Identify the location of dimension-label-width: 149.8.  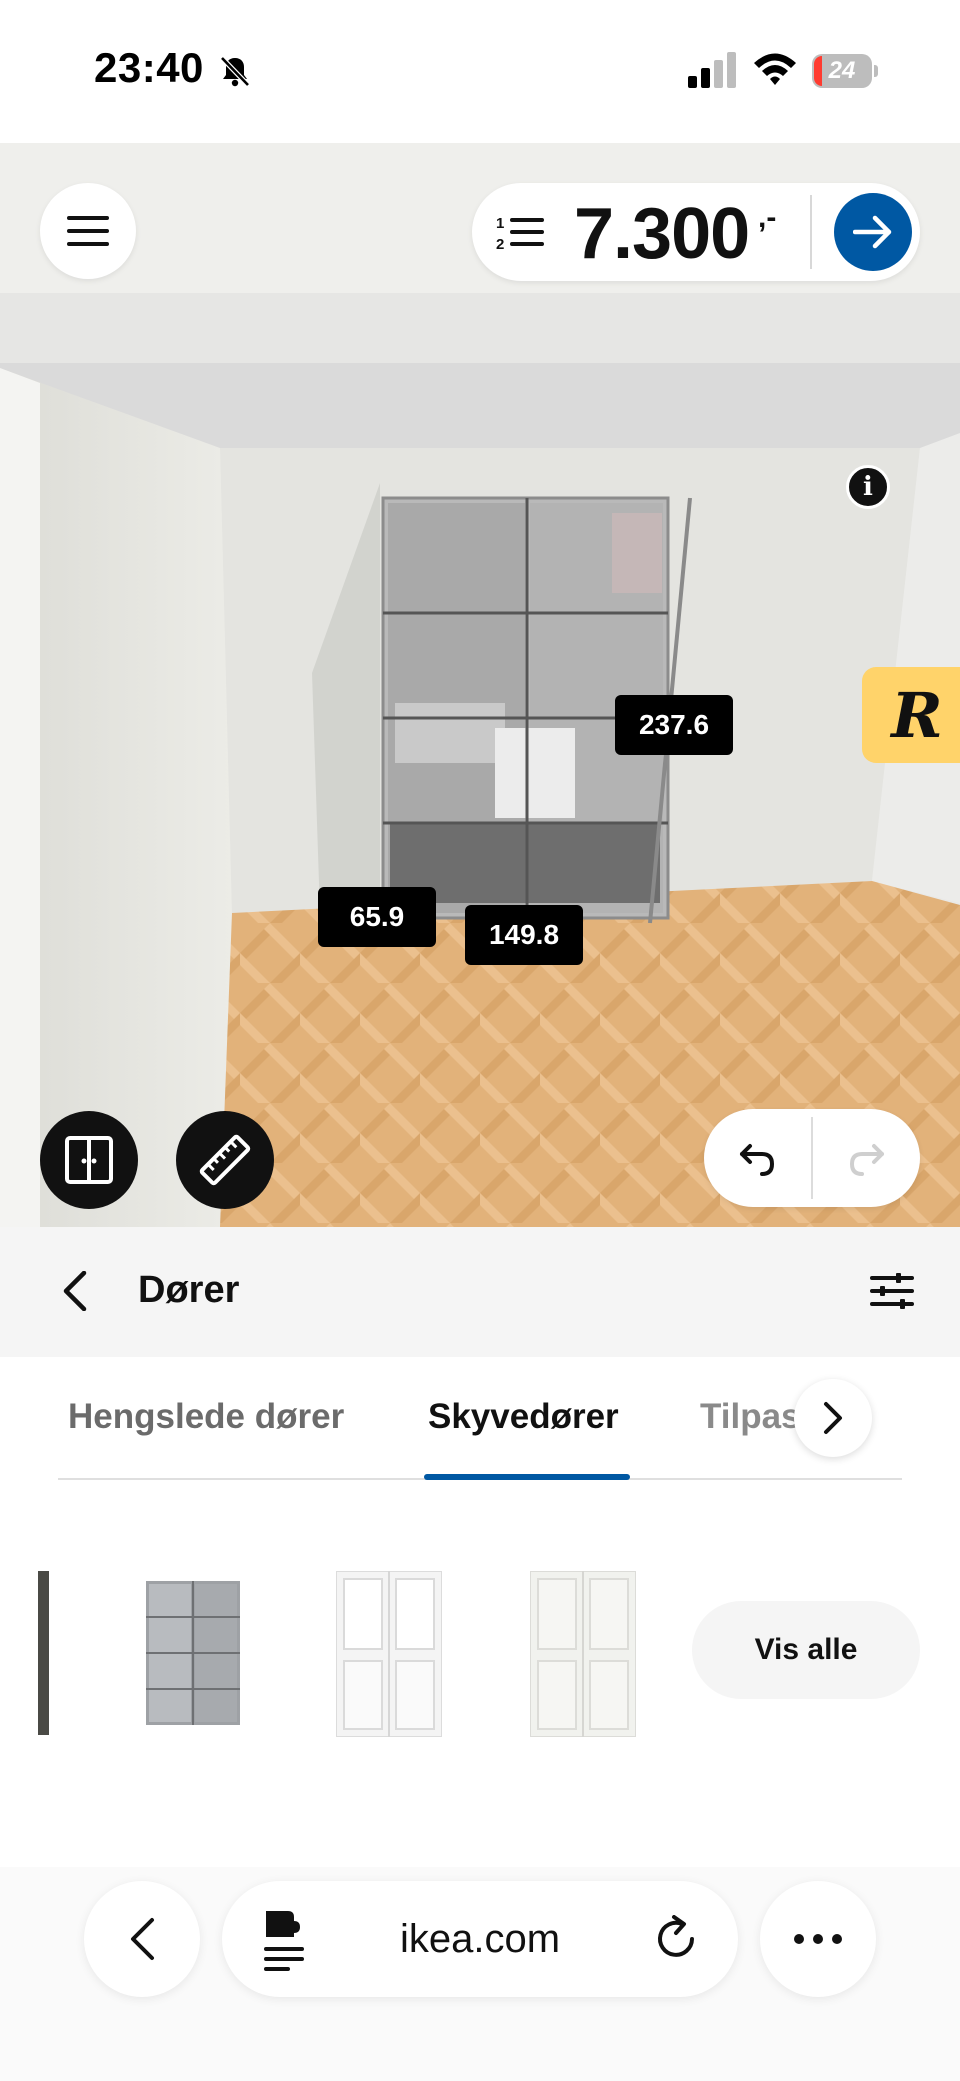
(524, 935).